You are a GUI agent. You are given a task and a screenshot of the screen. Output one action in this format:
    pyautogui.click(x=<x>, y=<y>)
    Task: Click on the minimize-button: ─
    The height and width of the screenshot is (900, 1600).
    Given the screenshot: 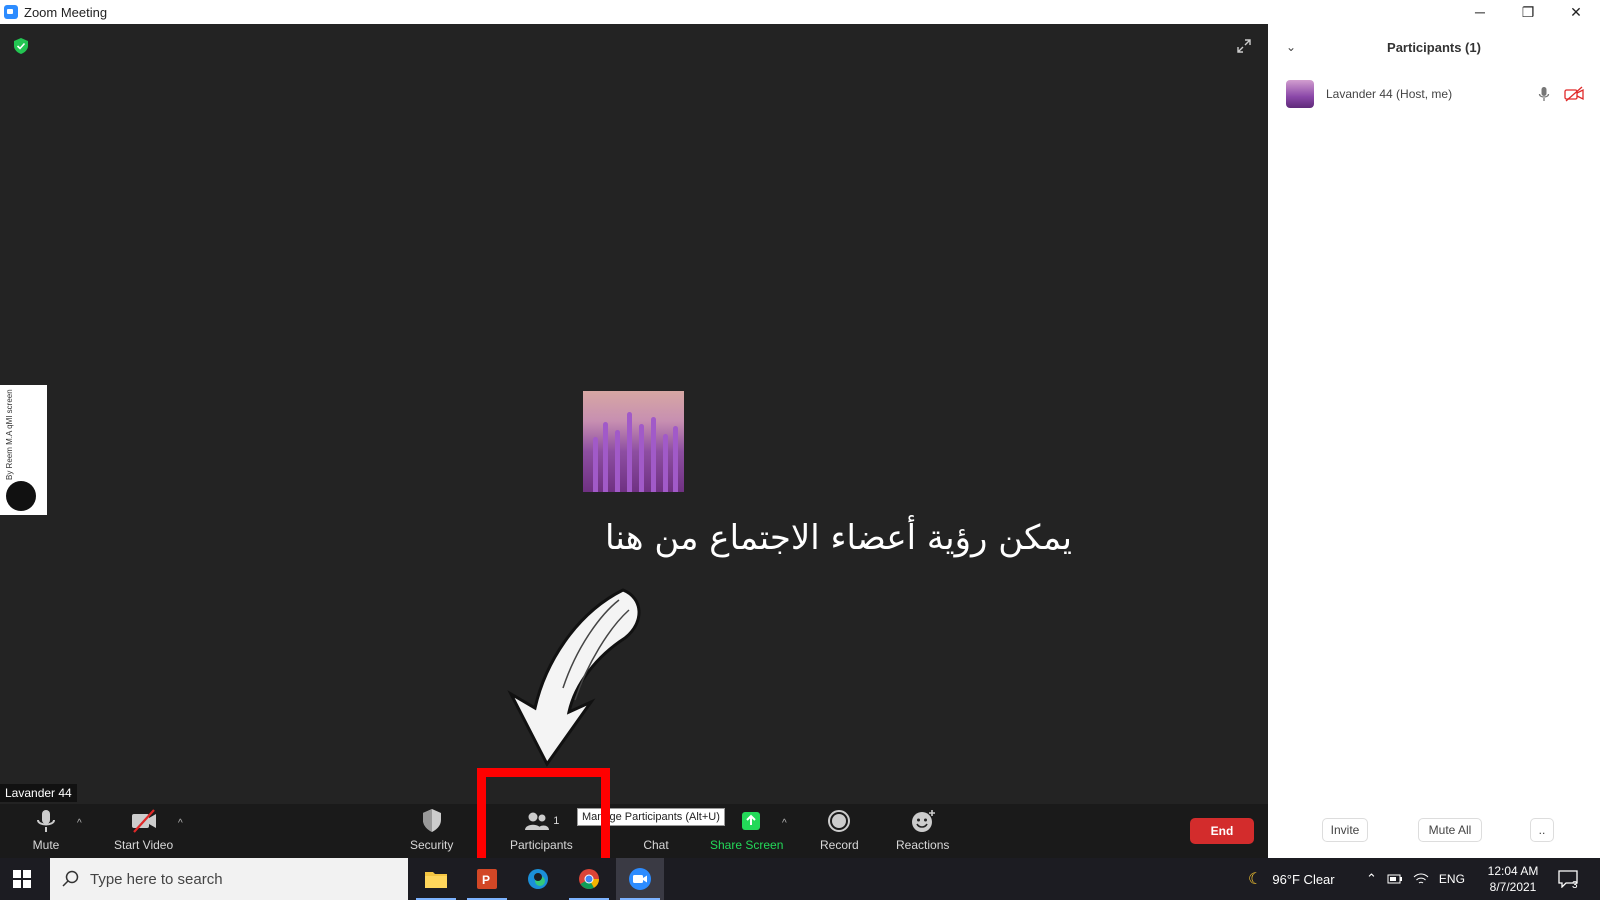 What is the action you would take?
    pyautogui.click(x=1480, y=12)
    